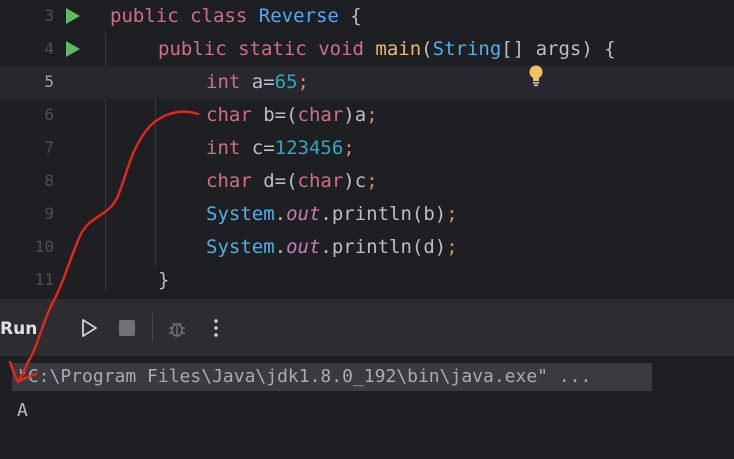 The width and height of the screenshot is (734, 459). What do you see at coordinates (280, 148) in the screenshot?
I see `code-text: int c=123456;` at bounding box center [280, 148].